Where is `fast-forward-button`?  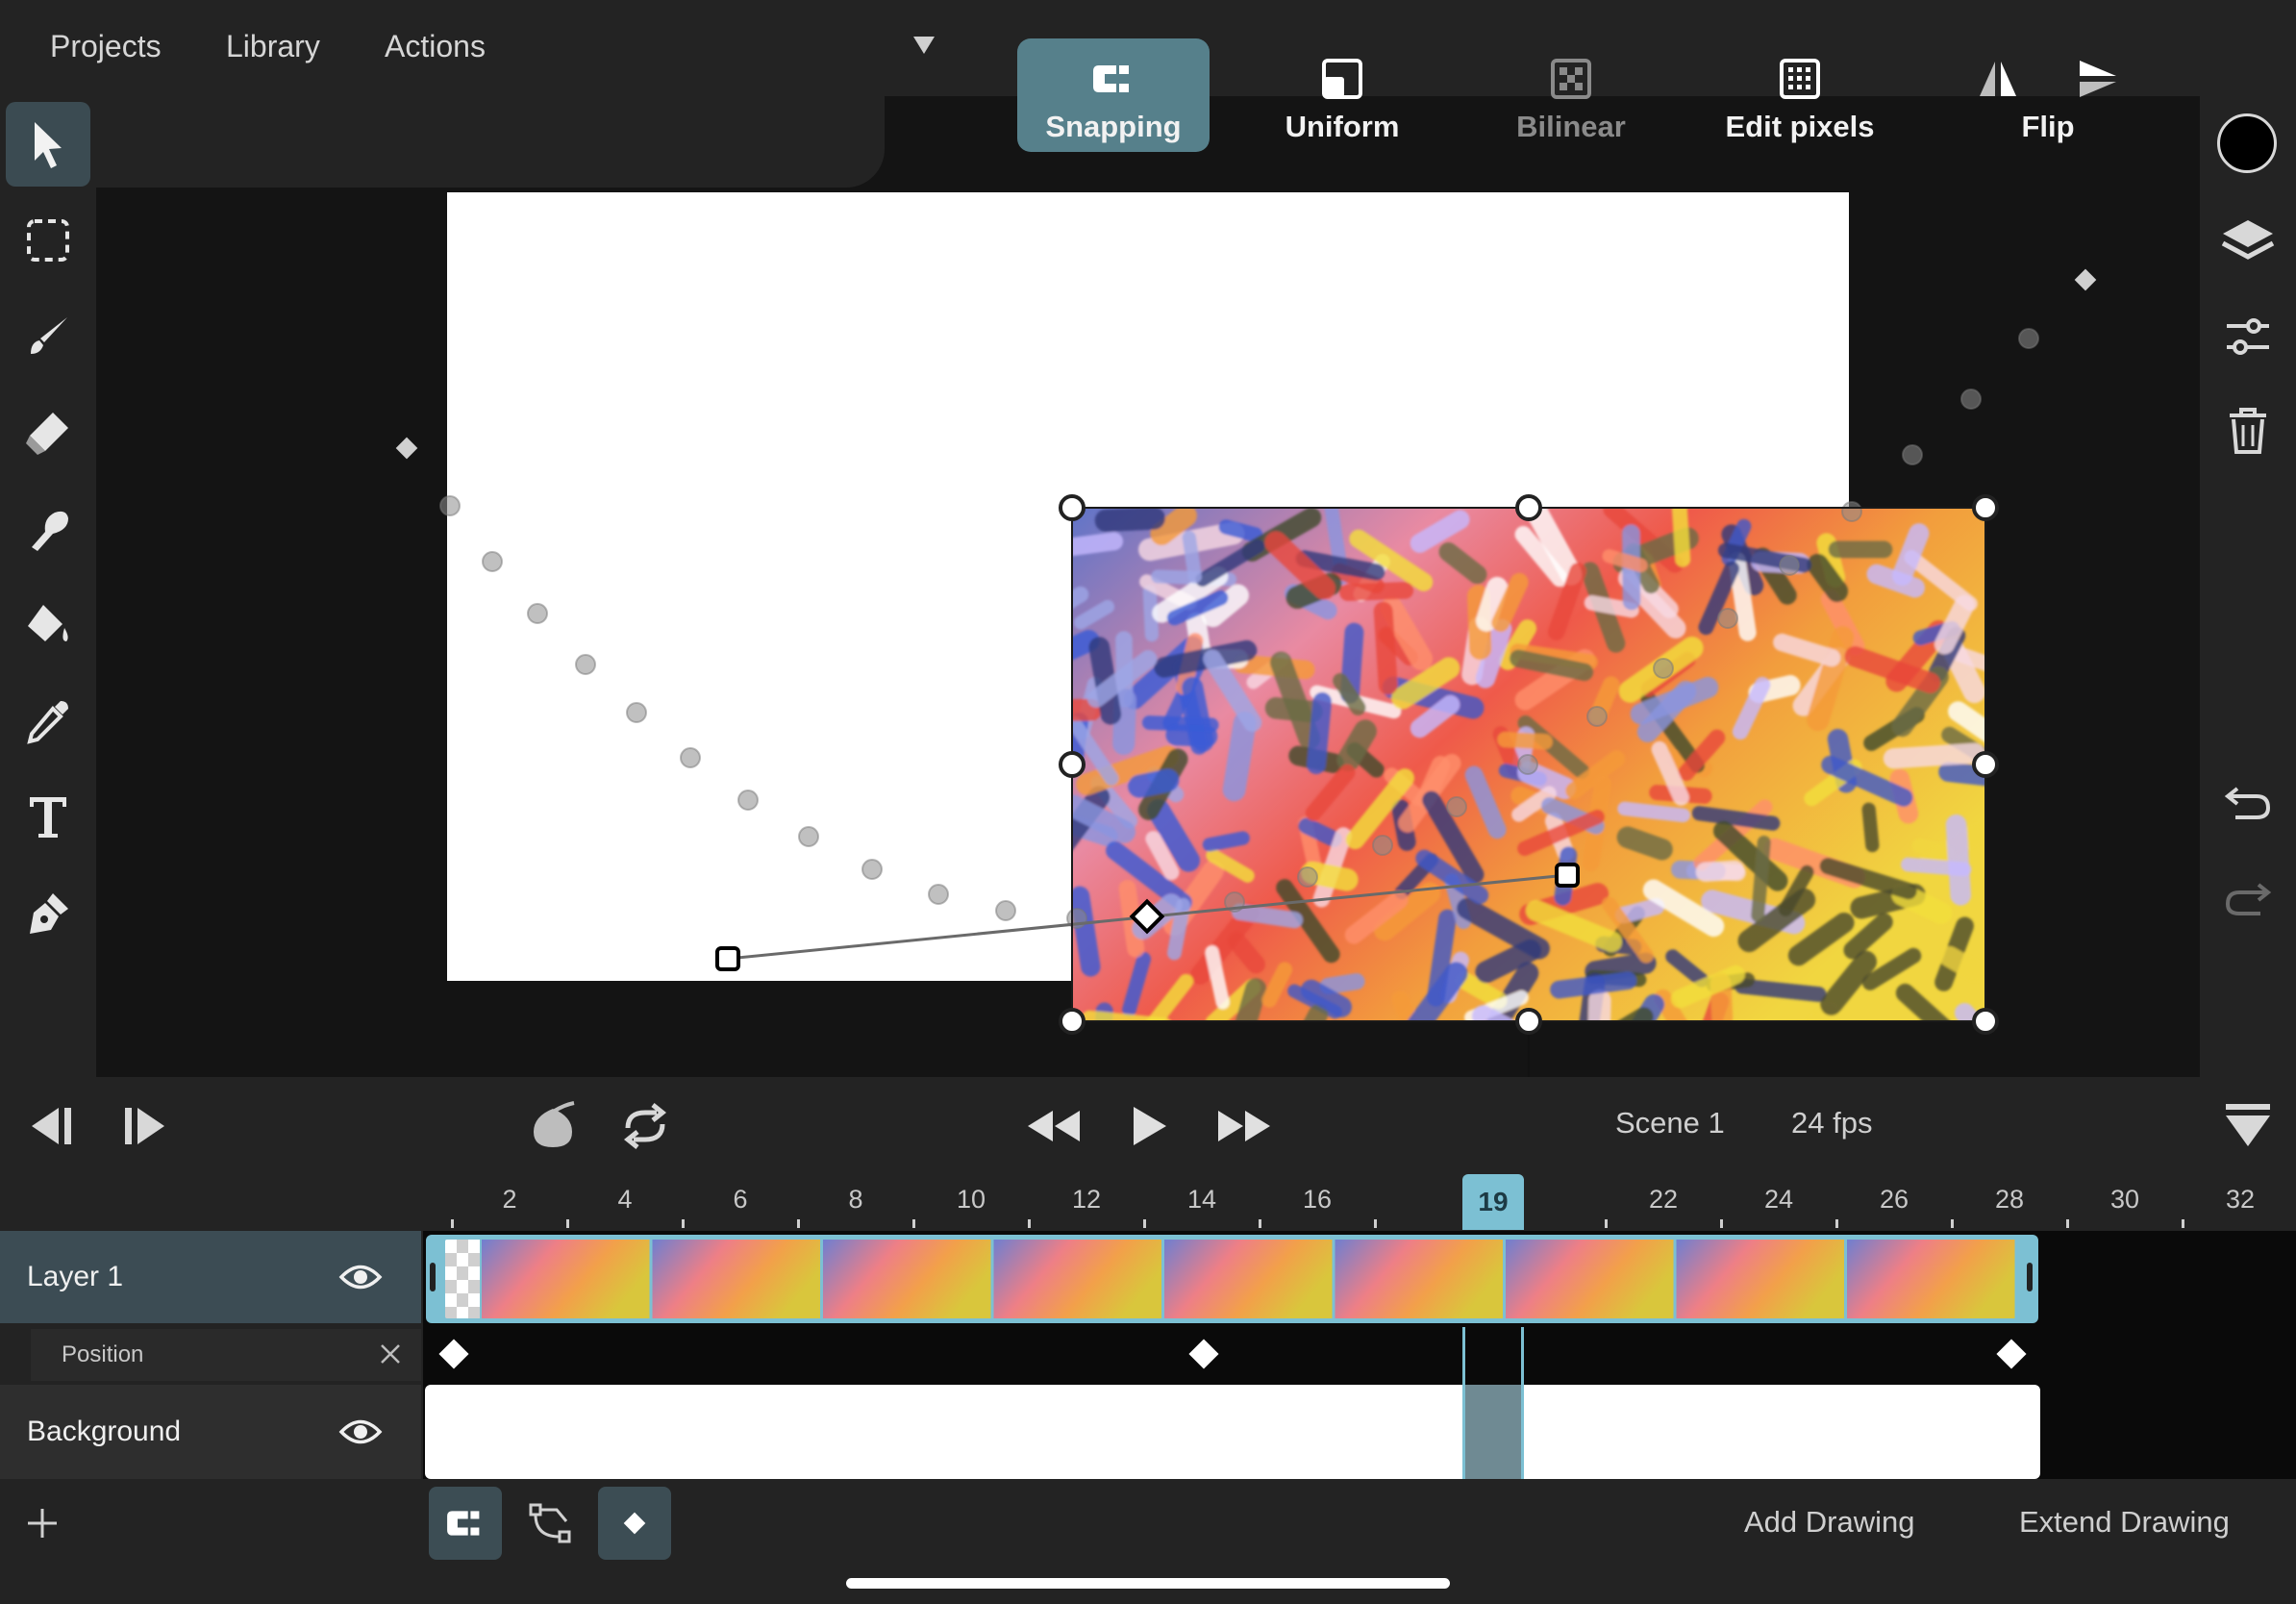 fast-forward-button is located at coordinates (1245, 1126).